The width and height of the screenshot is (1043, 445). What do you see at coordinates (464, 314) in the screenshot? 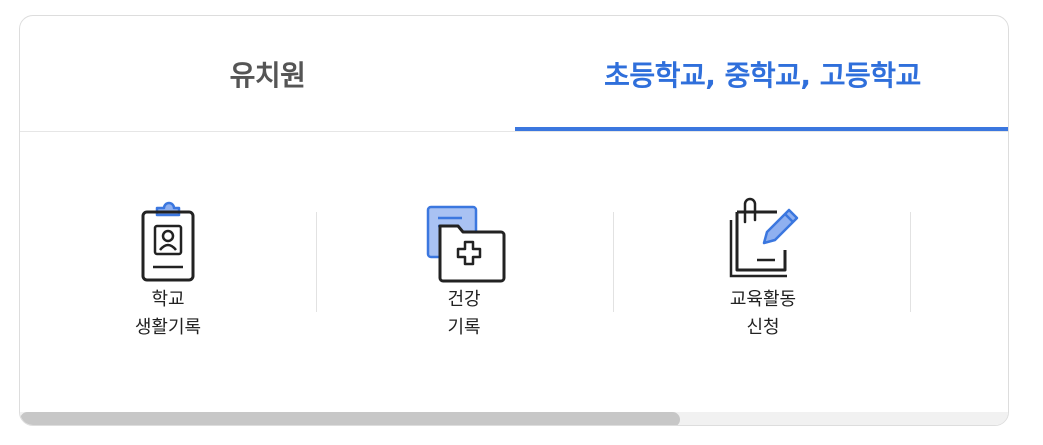
I see `menu-item-health-record-label: 건강 기록` at bounding box center [464, 314].